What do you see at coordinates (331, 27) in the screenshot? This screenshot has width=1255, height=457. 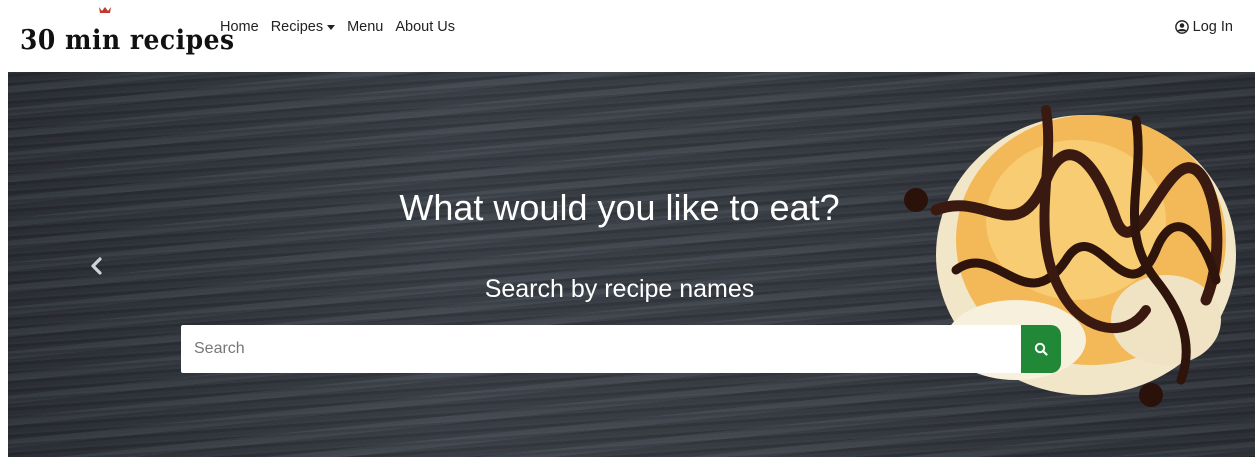 I see `caret-down-icon` at bounding box center [331, 27].